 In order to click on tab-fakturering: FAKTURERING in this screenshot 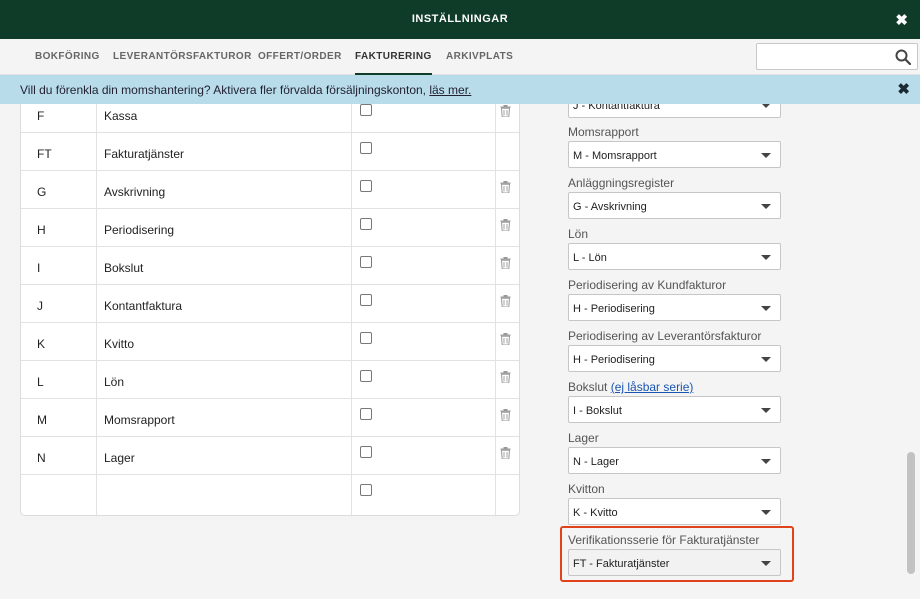, I will do `click(393, 63)`.